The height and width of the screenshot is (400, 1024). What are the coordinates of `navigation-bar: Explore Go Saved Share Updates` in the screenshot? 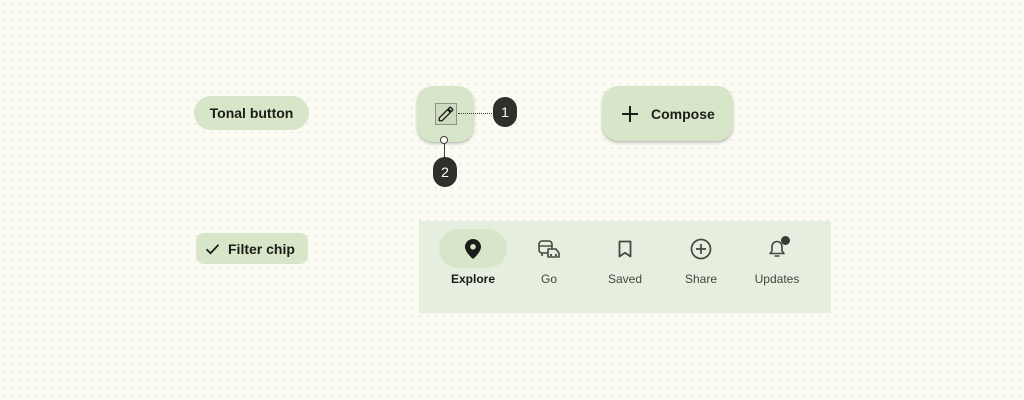 It's located at (625, 267).